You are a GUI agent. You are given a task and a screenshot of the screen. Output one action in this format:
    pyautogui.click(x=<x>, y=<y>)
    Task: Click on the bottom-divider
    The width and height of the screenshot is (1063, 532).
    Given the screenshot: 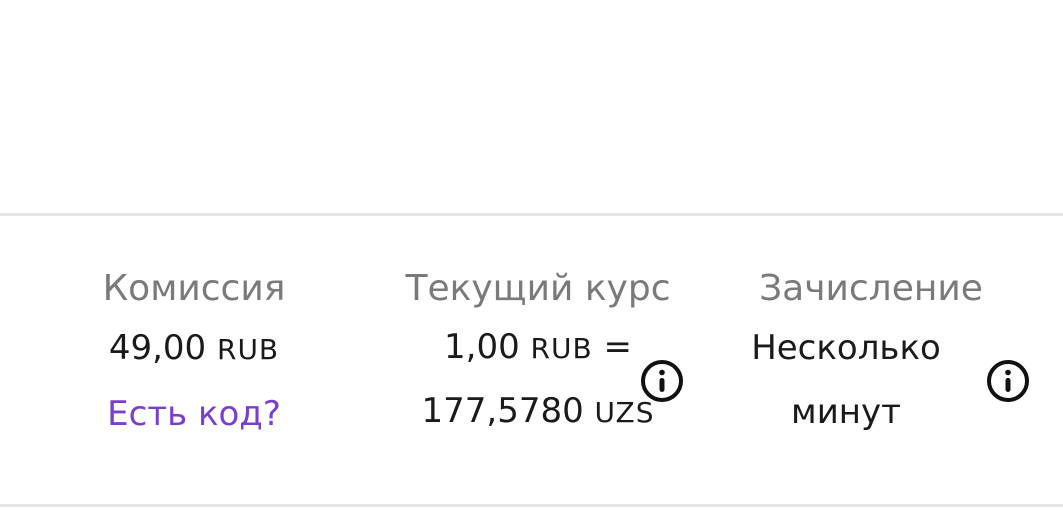 What is the action you would take?
    pyautogui.click(x=531, y=505)
    